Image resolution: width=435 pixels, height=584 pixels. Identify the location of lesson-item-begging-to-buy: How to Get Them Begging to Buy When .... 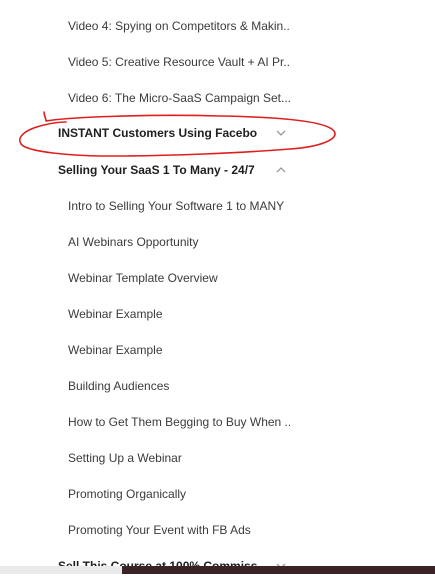
(150, 422).